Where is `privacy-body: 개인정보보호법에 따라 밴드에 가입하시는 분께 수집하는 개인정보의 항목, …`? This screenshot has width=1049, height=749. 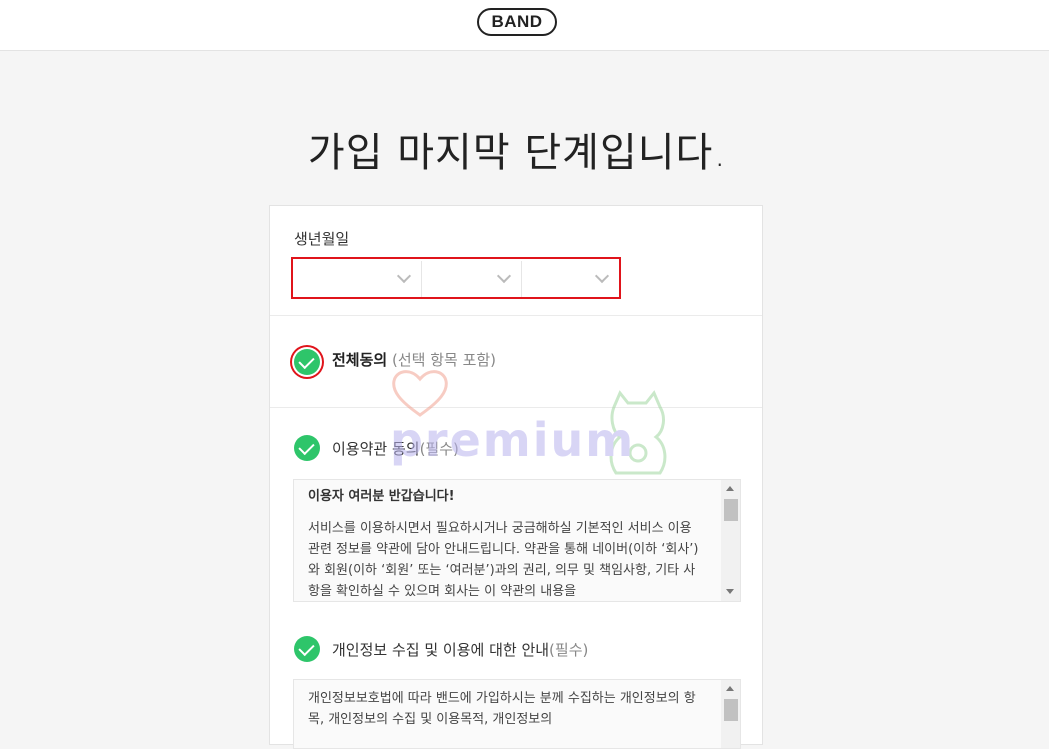
privacy-body: 개인정보보호법에 따라 밴드에 가입하시는 분께 수집하는 개인정보의 항목, … is located at coordinates (502, 709).